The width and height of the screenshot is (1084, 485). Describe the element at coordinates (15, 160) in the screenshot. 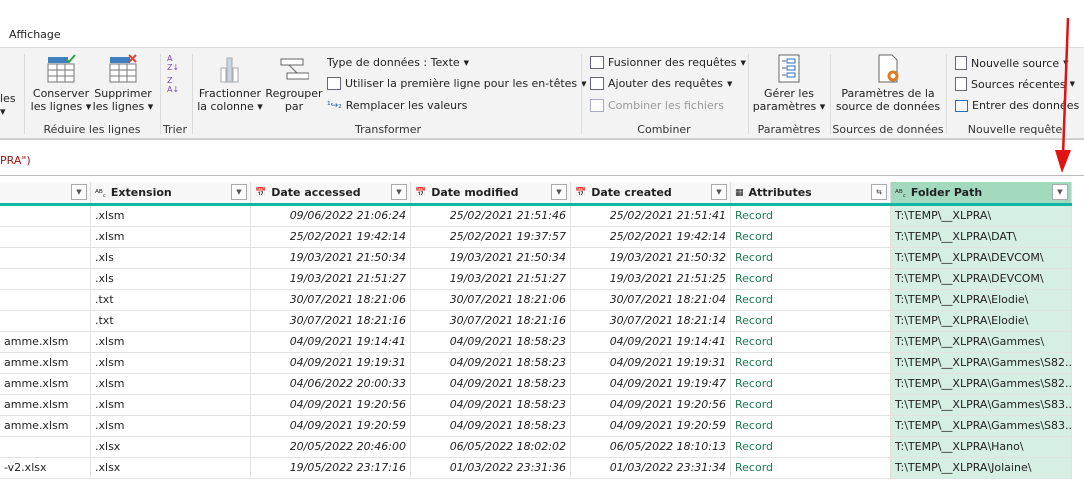

I see `formula-text: PRA")` at that location.